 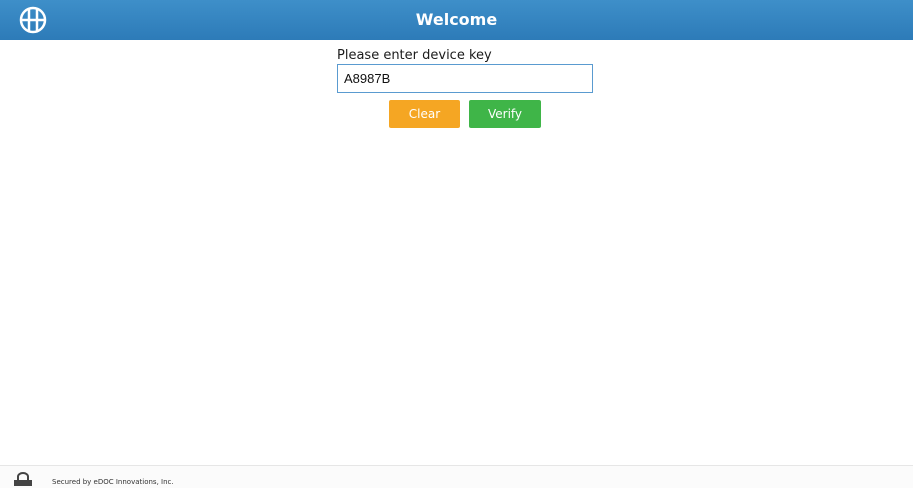 I want to click on page-title: Welcome, so click(x=456, y=19).